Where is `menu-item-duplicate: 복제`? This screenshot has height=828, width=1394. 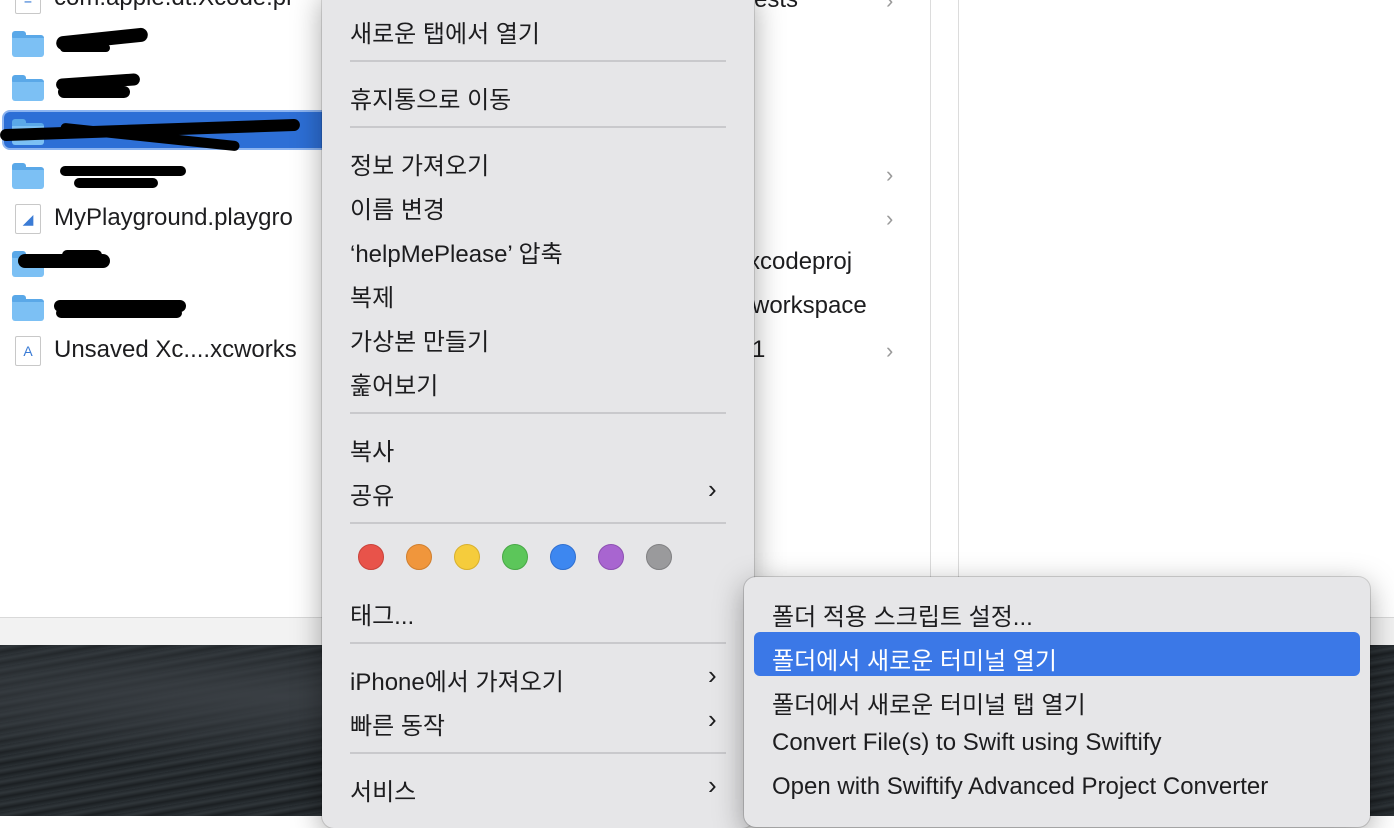 menu-item-duplicate: 복제 is located at coordinates (372, 295).